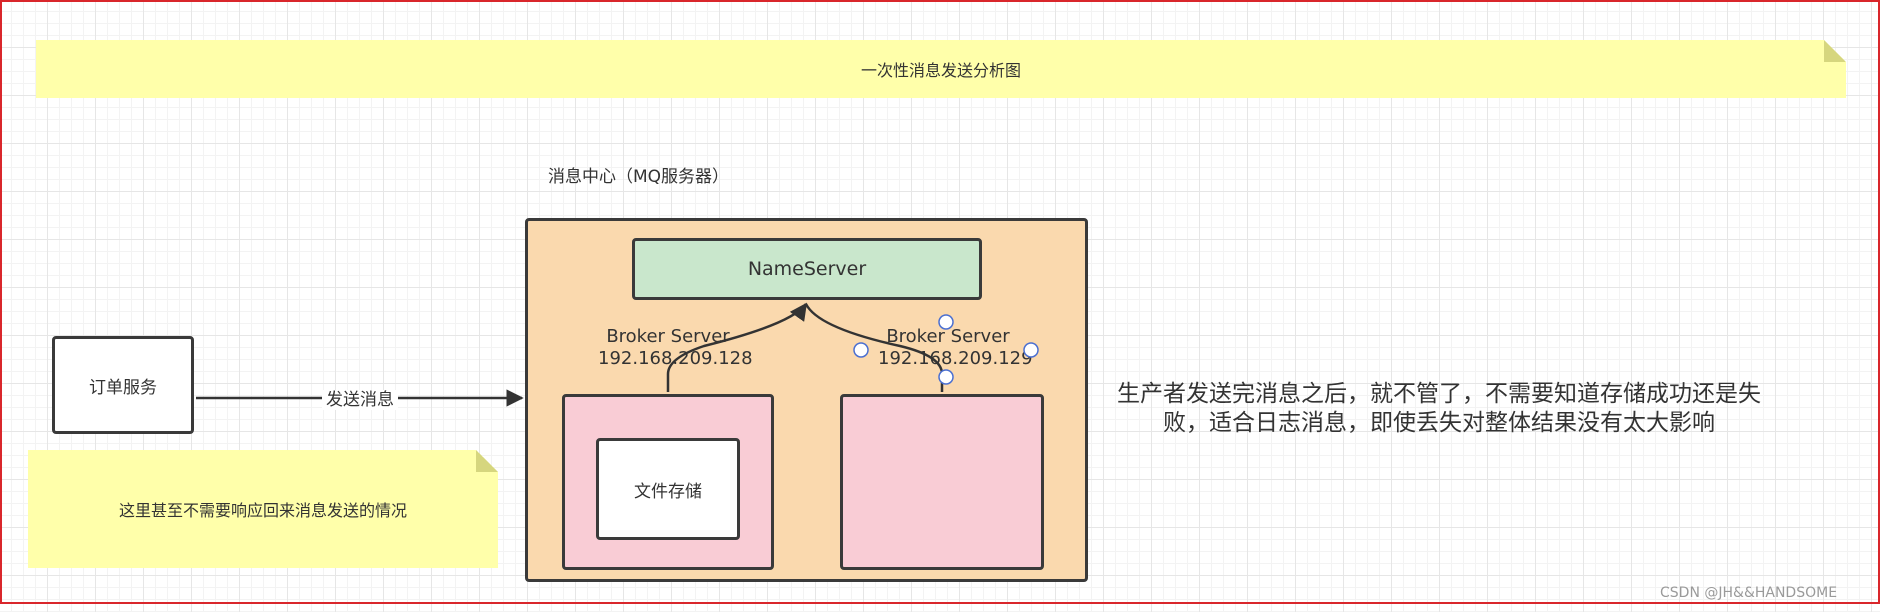  I want to click on bottom-note: 这里甚至不需要响应回来消息发送的情况, so click(263, 509).